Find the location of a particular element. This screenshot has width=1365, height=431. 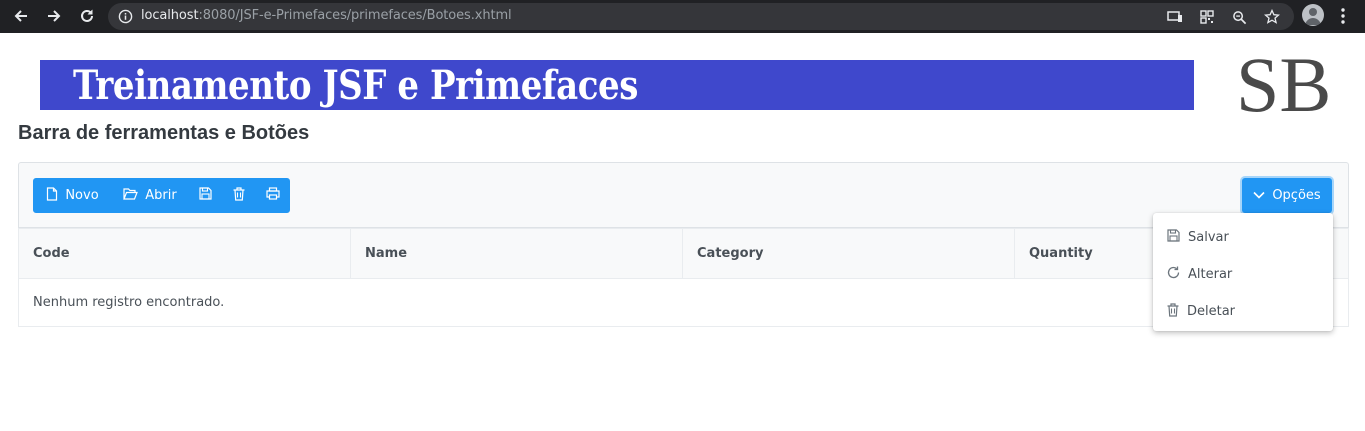

menu-item-label: Alterar is located at coordinates (1210, 274).